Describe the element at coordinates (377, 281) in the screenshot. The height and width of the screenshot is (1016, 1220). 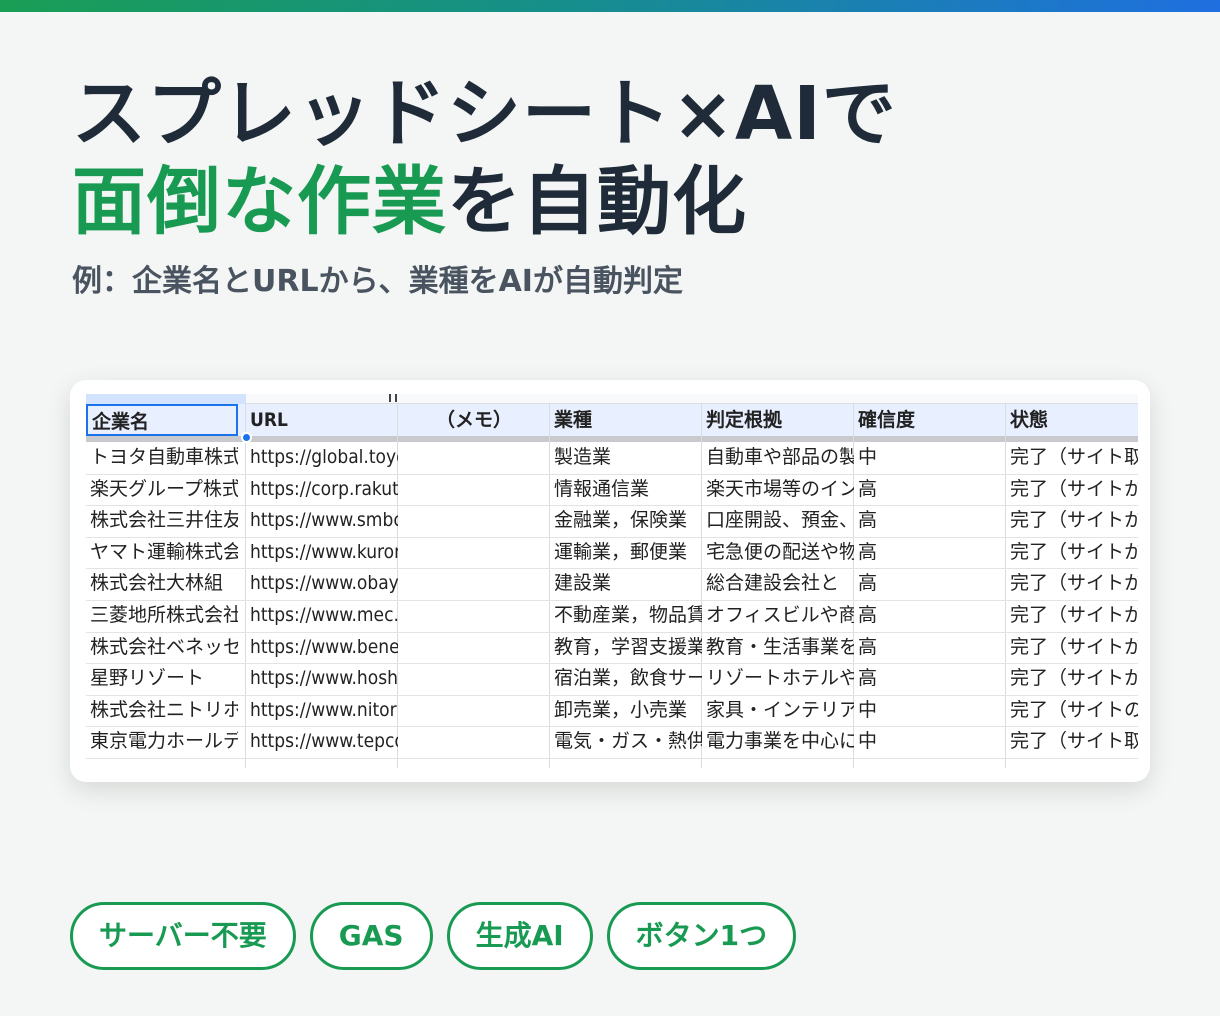
I see `subtitle: 例：企業名とURLから、業種をAIが自動判定` at that location.